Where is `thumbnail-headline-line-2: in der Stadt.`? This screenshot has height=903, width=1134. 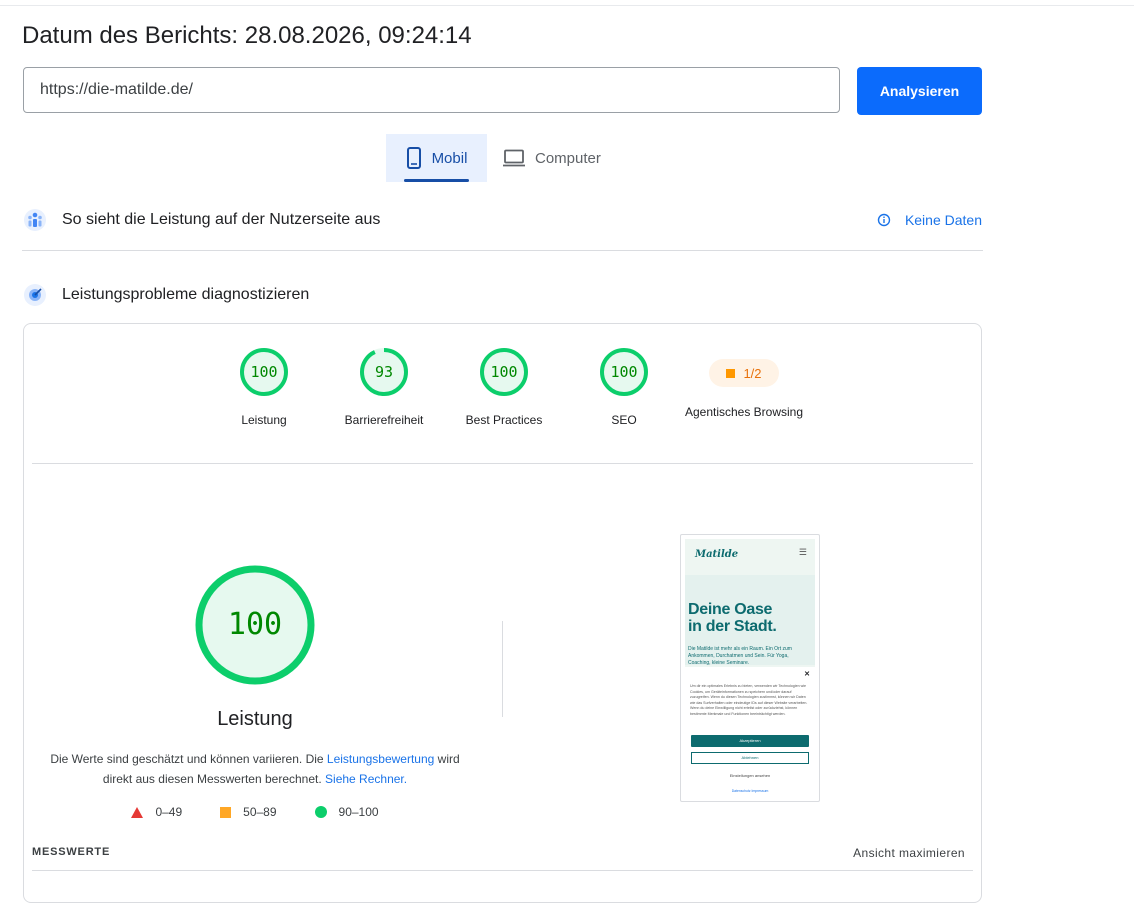 thumbnail-headline-line-2: in der Stadt. is located at coordinates (732, 626).